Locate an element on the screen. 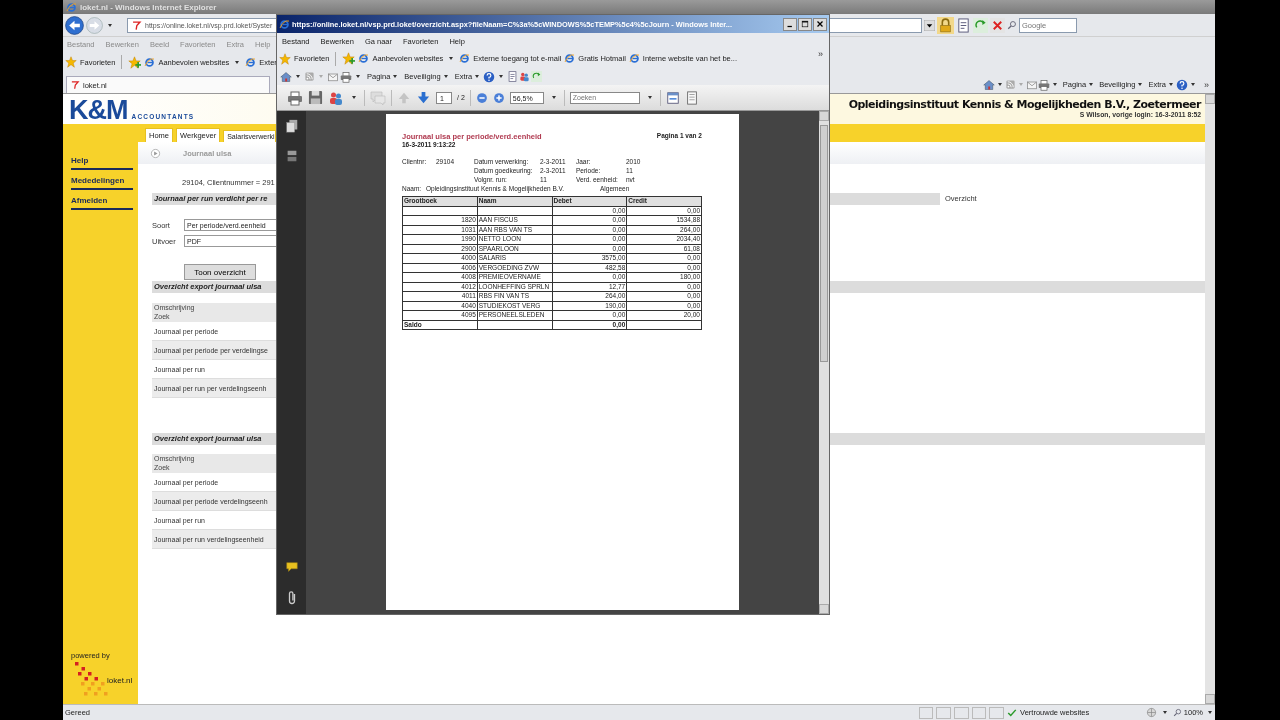  zoom-in-icon is located at coordinates (498, 97).